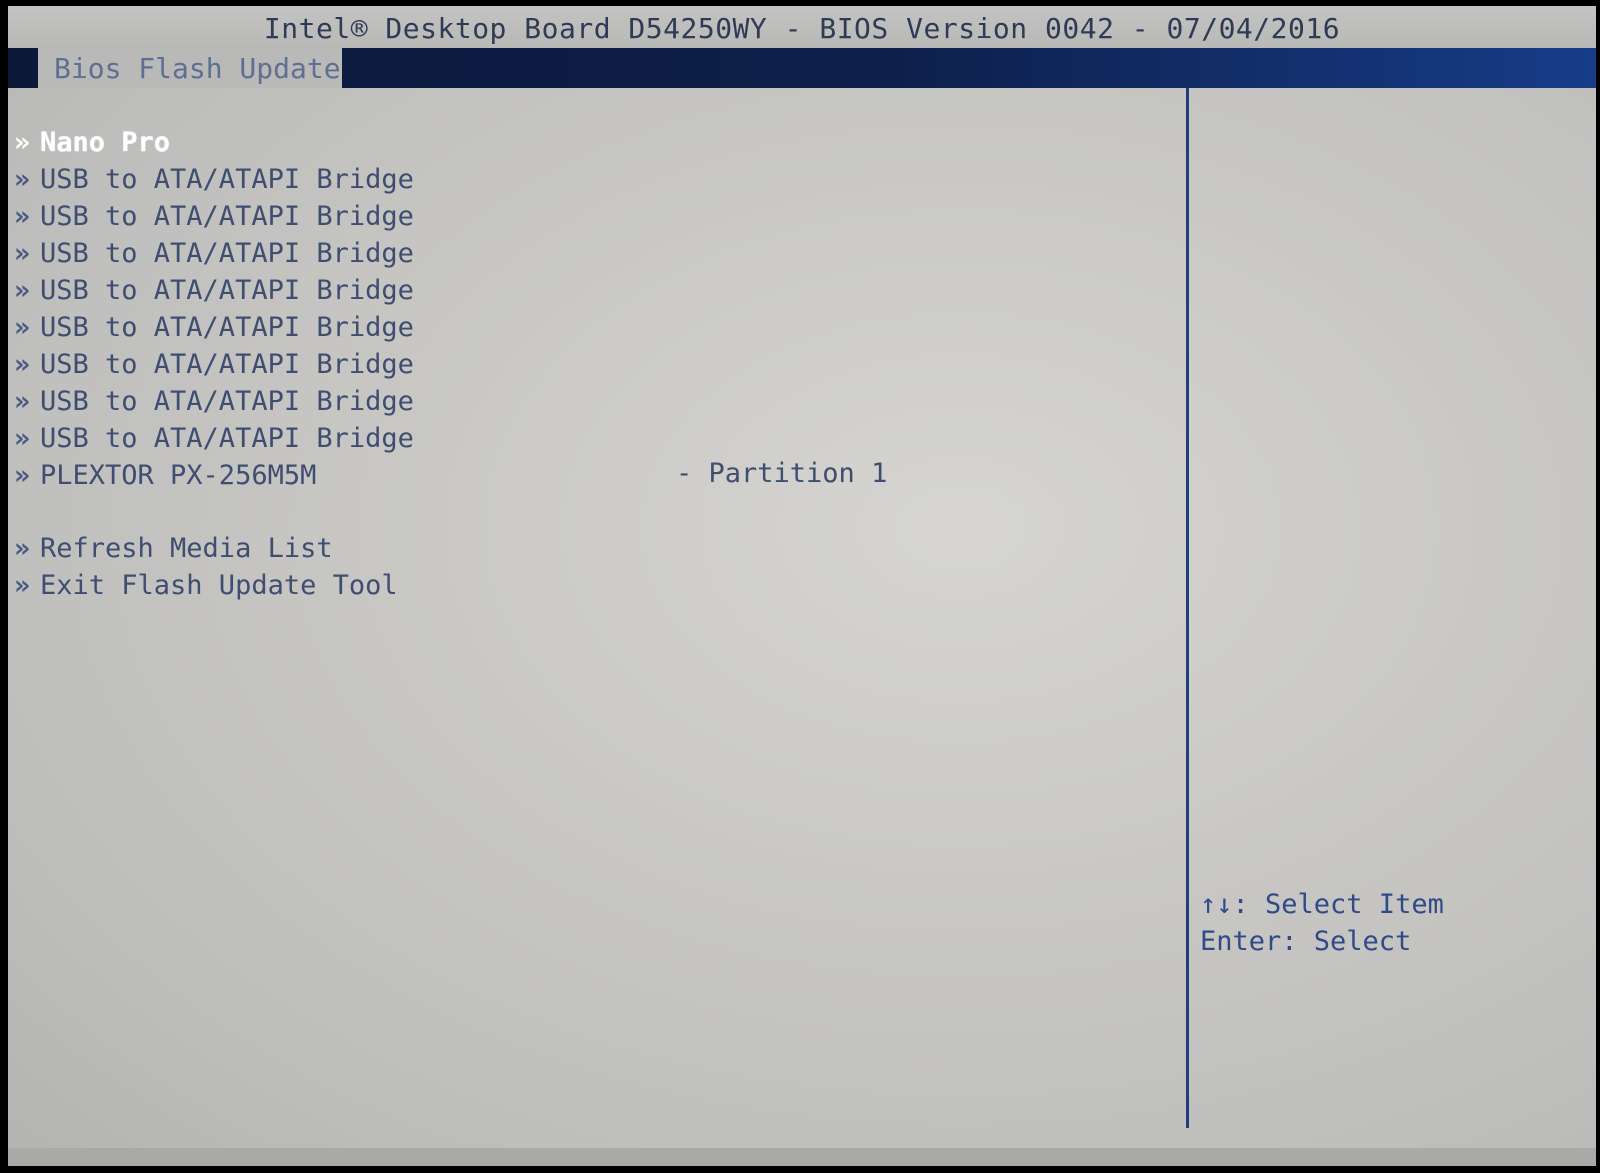  I want to click on tab-bar: Bios Flash Update, so click(802, 68).